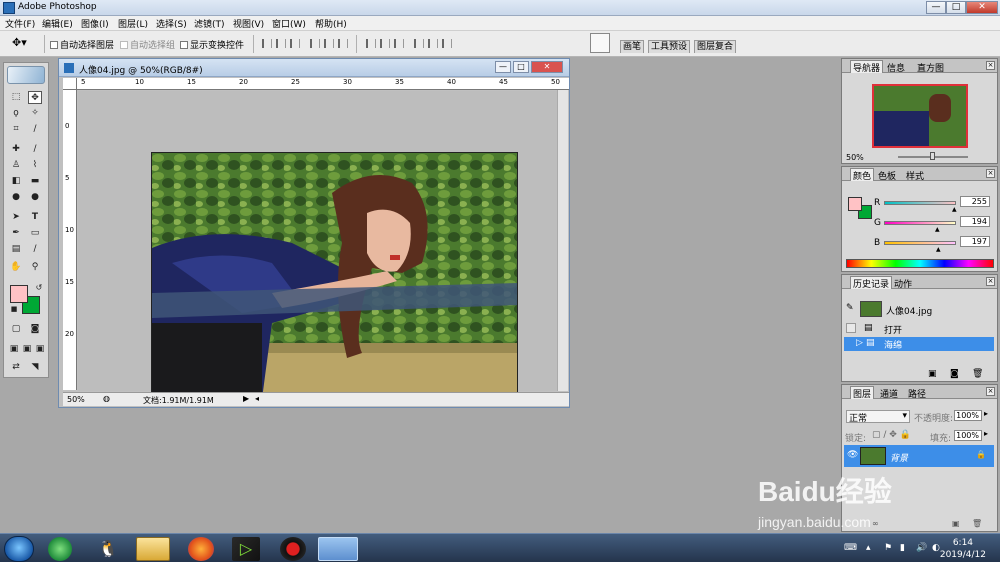 This screenshot has width=1000, height=562. I want to click on align-vcenter-icon, so click(281, 43).